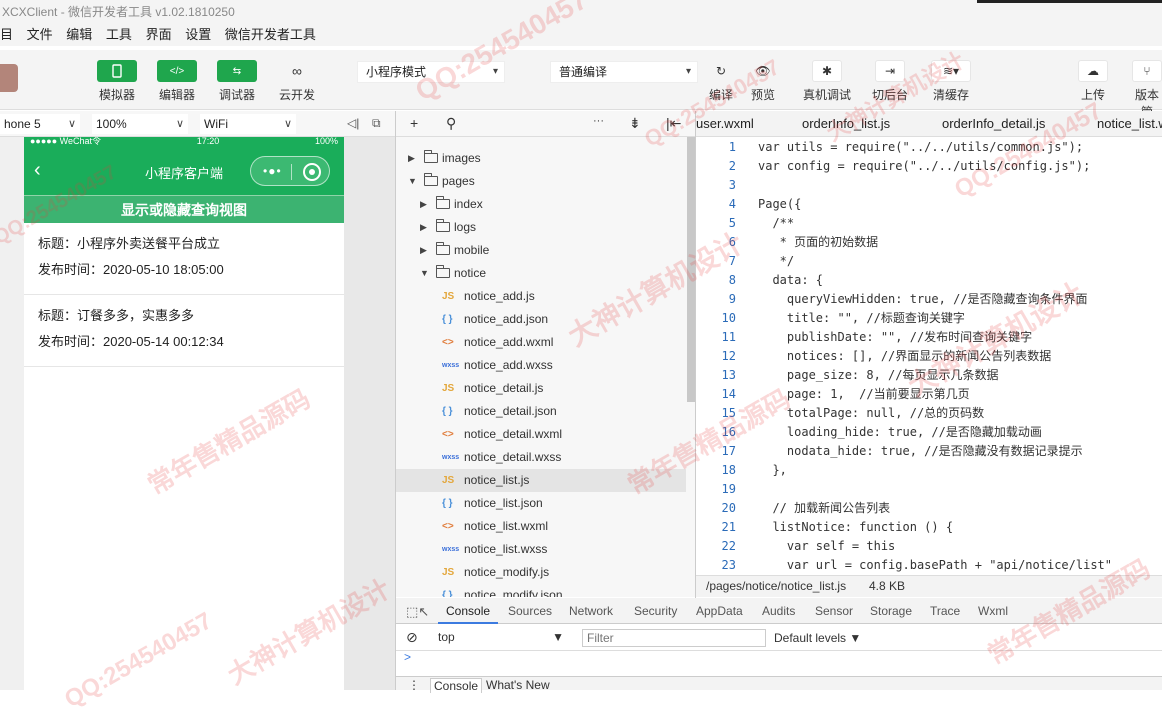  Describe the element at coordinates (824, 508) in the screenshot. I see `code-line: // 加载新闻公告列表` at that location.